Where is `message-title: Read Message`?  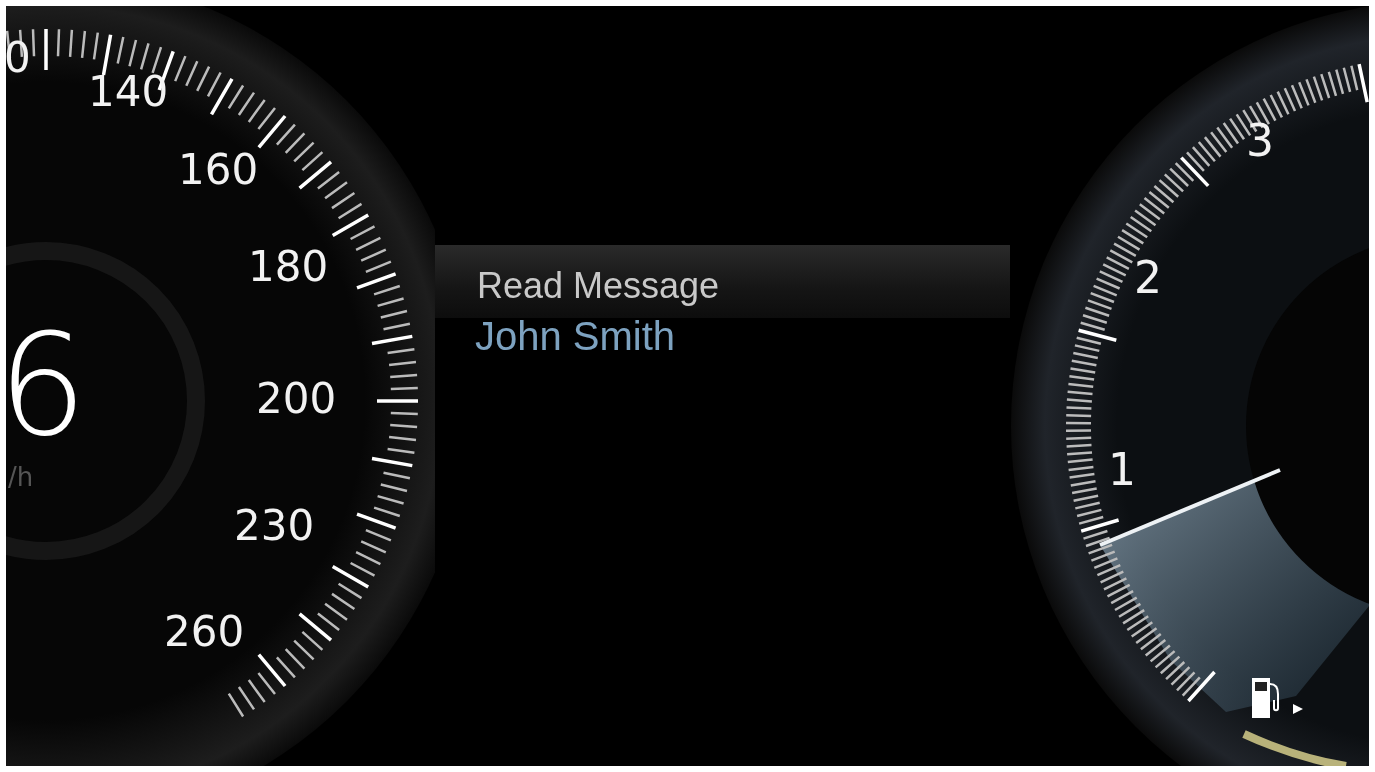 message-title: Read Message is located at coordinates (598, 286).